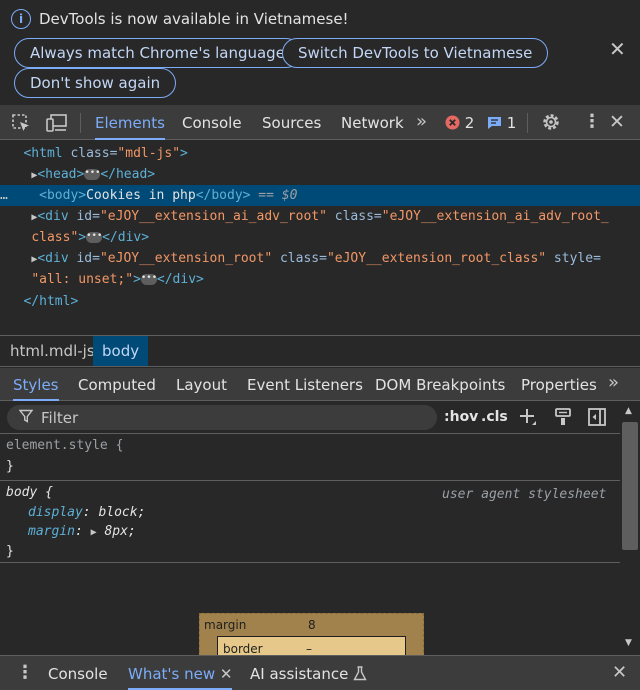 This screenshot has width=640, height=690. Describe the element at coordinates (613, 382) in the screenshot. I see `more-panes-icon: »` at that location.